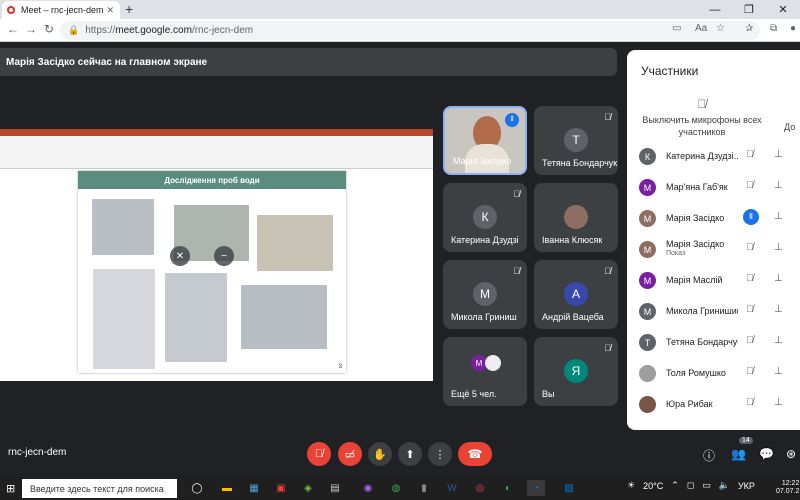  I want to click on chat-icon: 💬, so click(766, 454).